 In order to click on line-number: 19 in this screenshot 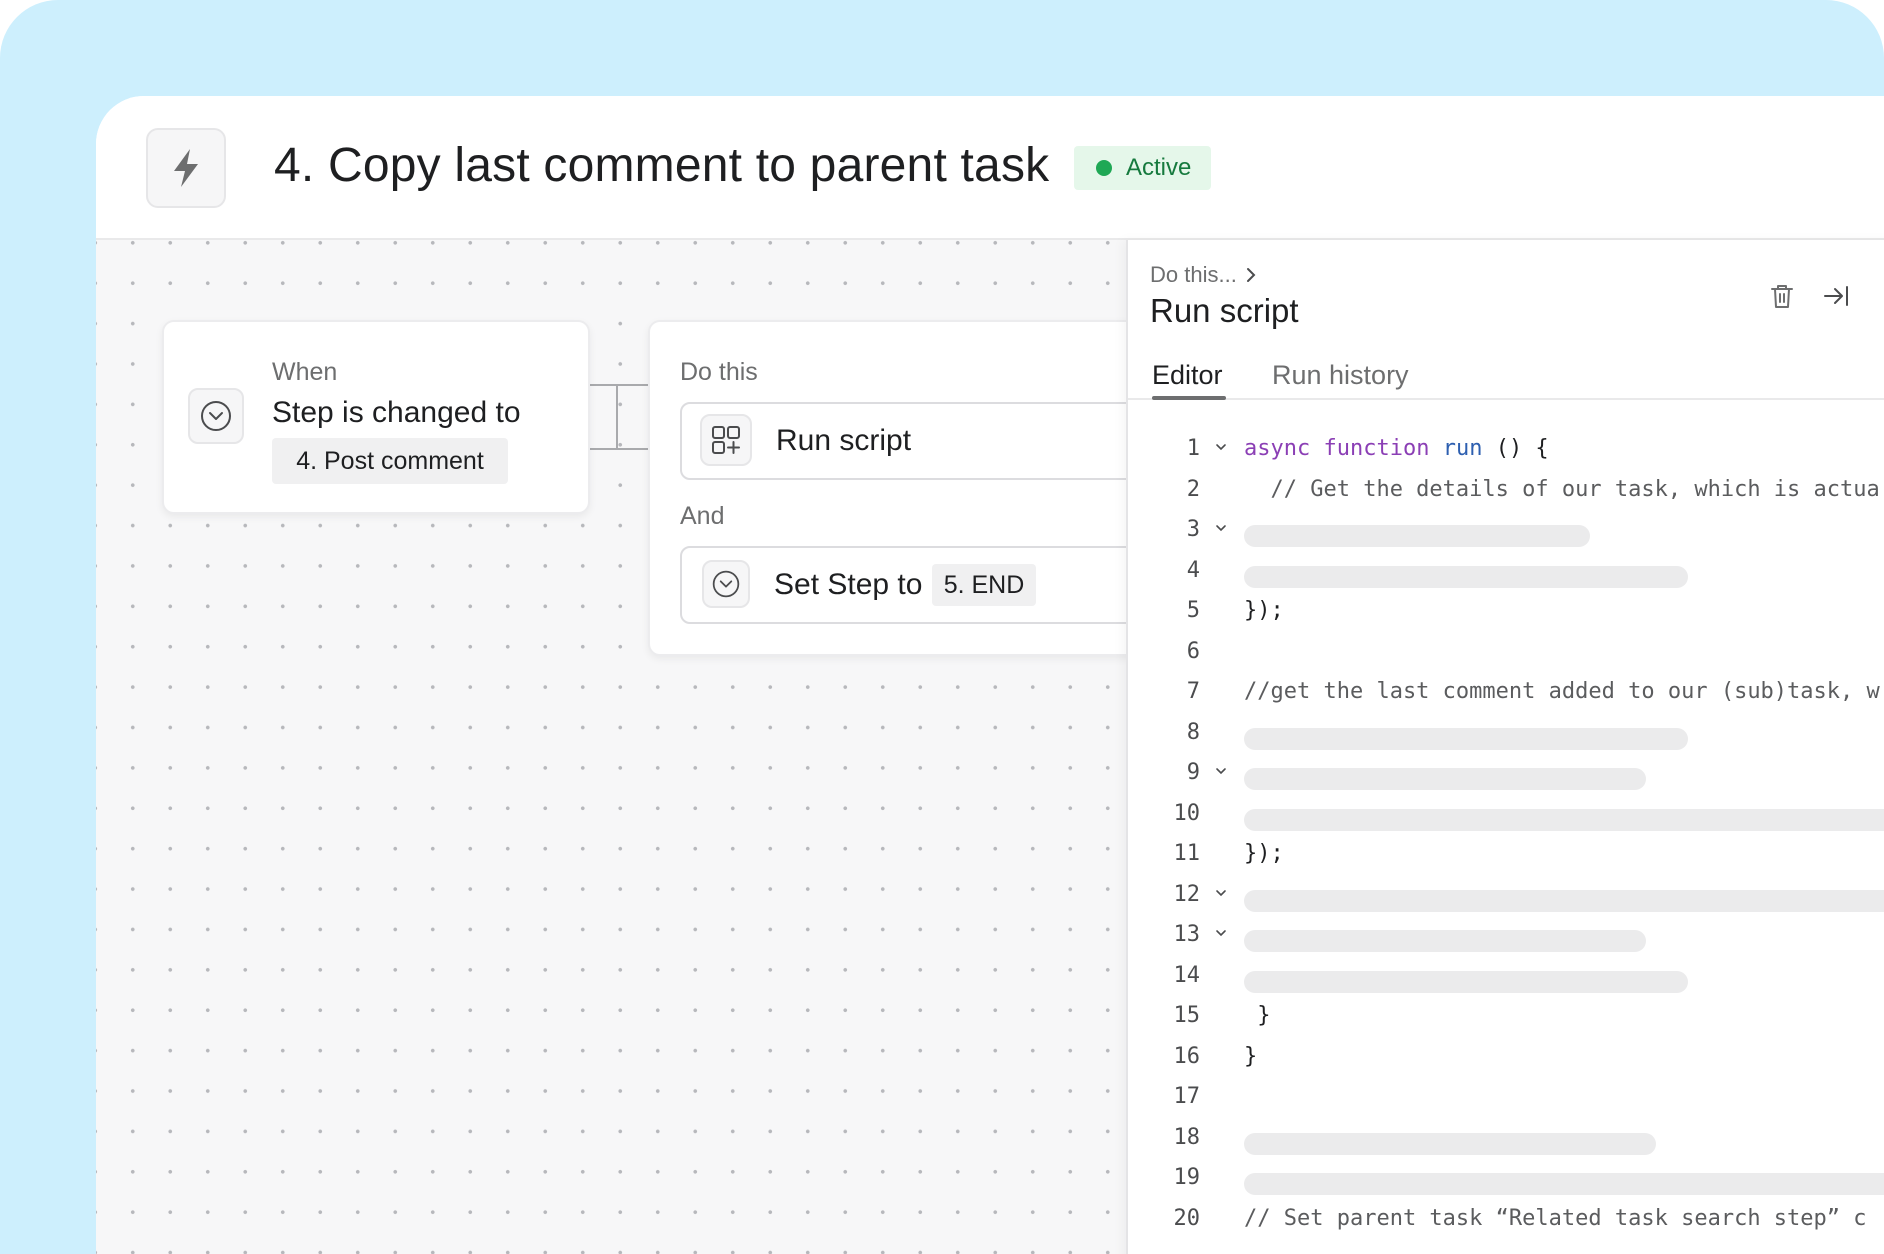, I will do `click(1187, 1177)`.